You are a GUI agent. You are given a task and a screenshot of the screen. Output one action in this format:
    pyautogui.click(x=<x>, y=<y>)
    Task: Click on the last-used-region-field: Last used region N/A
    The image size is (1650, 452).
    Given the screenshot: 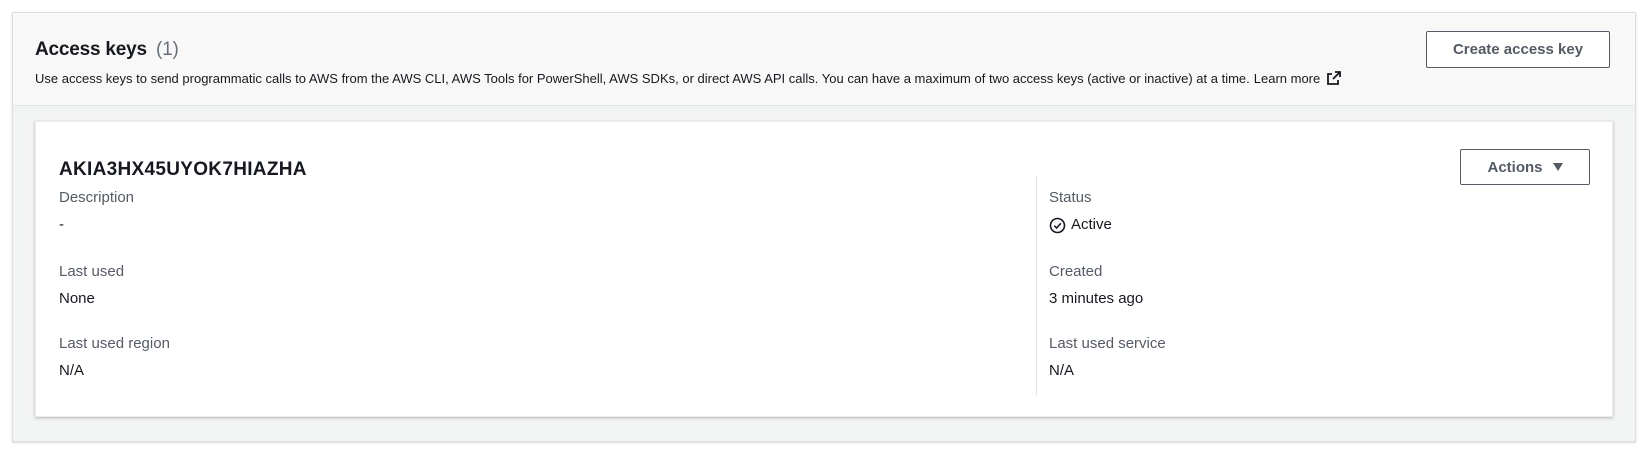 What is the action you would take?
    pyautogui.click(x=114, y=357)
    